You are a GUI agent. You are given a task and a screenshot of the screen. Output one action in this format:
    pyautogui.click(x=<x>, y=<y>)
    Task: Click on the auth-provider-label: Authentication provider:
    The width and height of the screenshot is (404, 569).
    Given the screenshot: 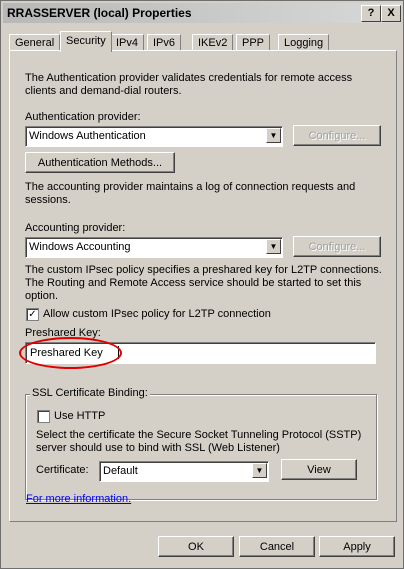 What is the action you would take?
    pyautogui.click(x=83, y=117)
    